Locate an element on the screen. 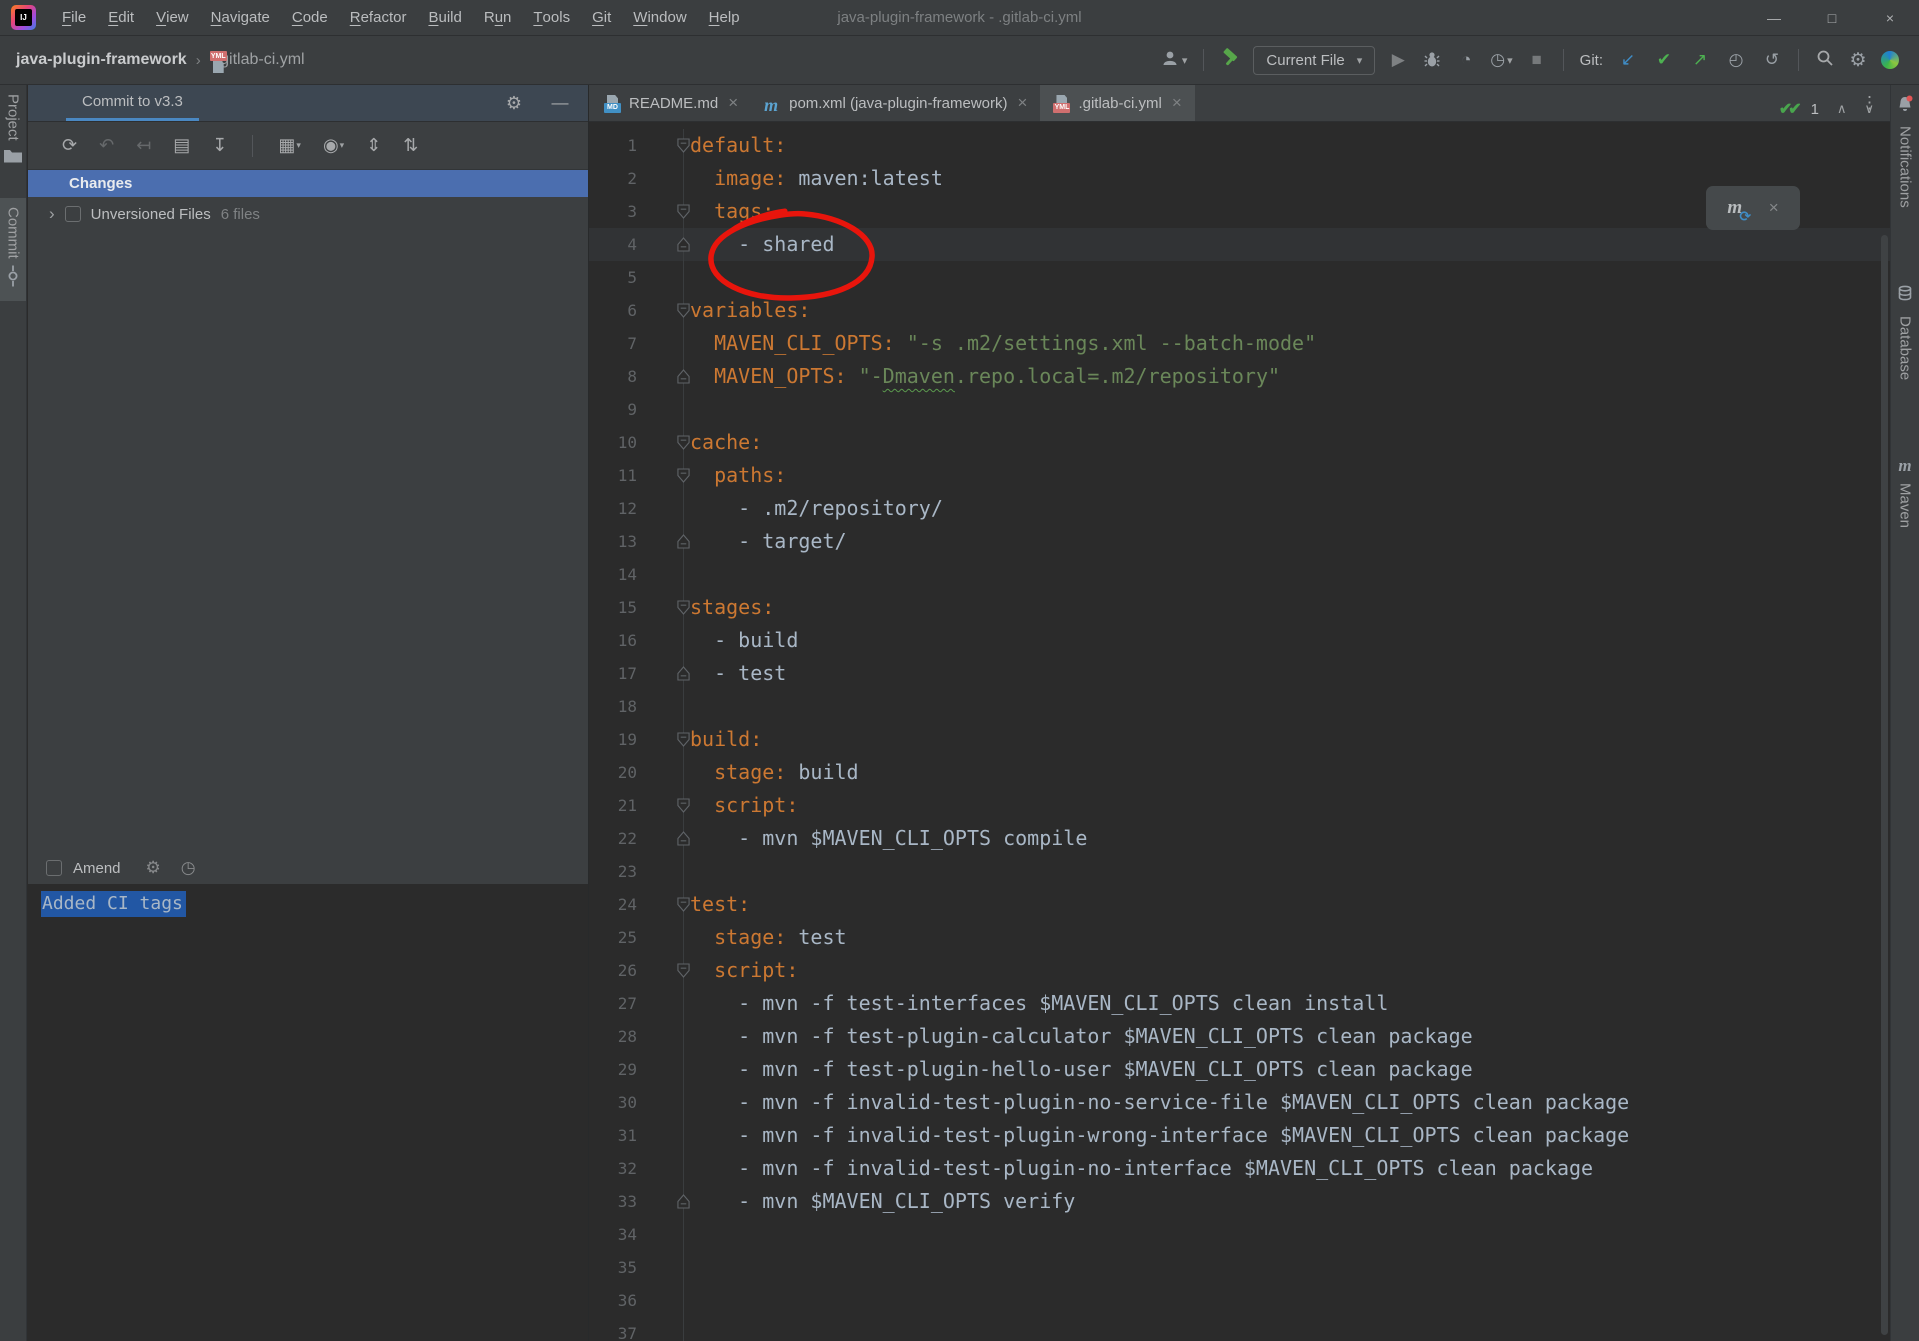 The width and height of the screenshot is (1919, 1341). line-number: 7 is located at coordinates (613, 343).